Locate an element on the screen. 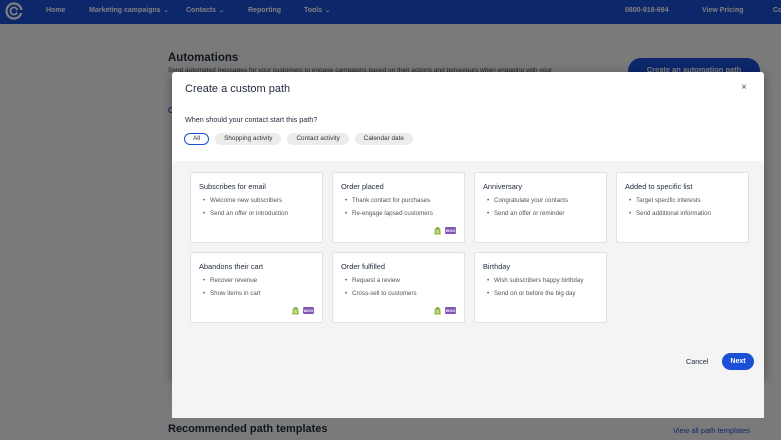  card-bullets: Recover revenue Show items in cart is located at coordinates (262, 290).